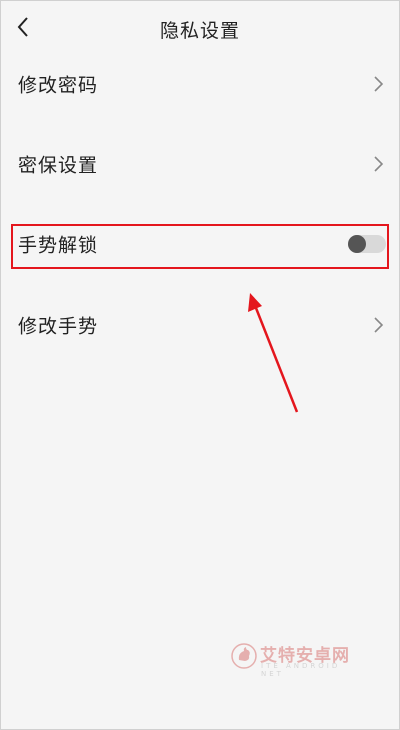 This screenshot has height=730, width=400. What do you see at coordinates (58, 326) in the screenshot?
I see `row-label: 修改手势` at bounding box center [58, 326].